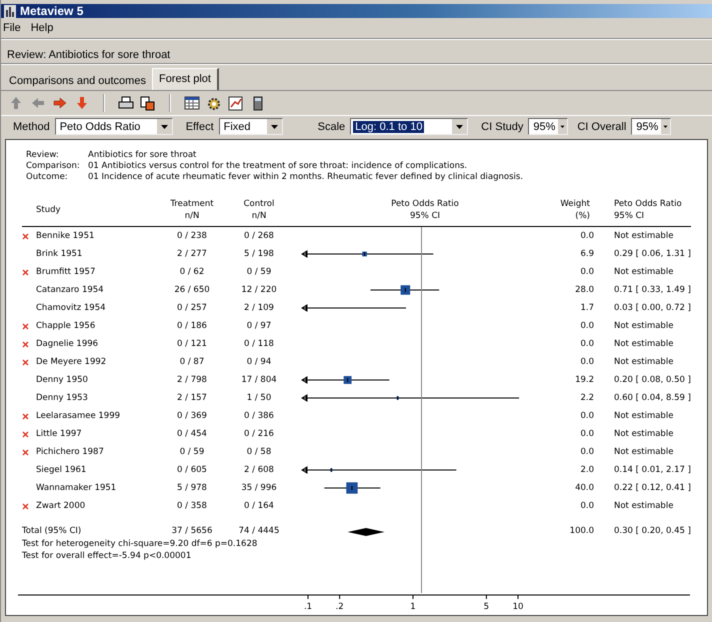 Image resolution: width=712 pixels, height=622 pixels. What do you see at coordinates (258, 103) in the screenshot?
I see `calculator-icon` at bounding box center [258, 103].